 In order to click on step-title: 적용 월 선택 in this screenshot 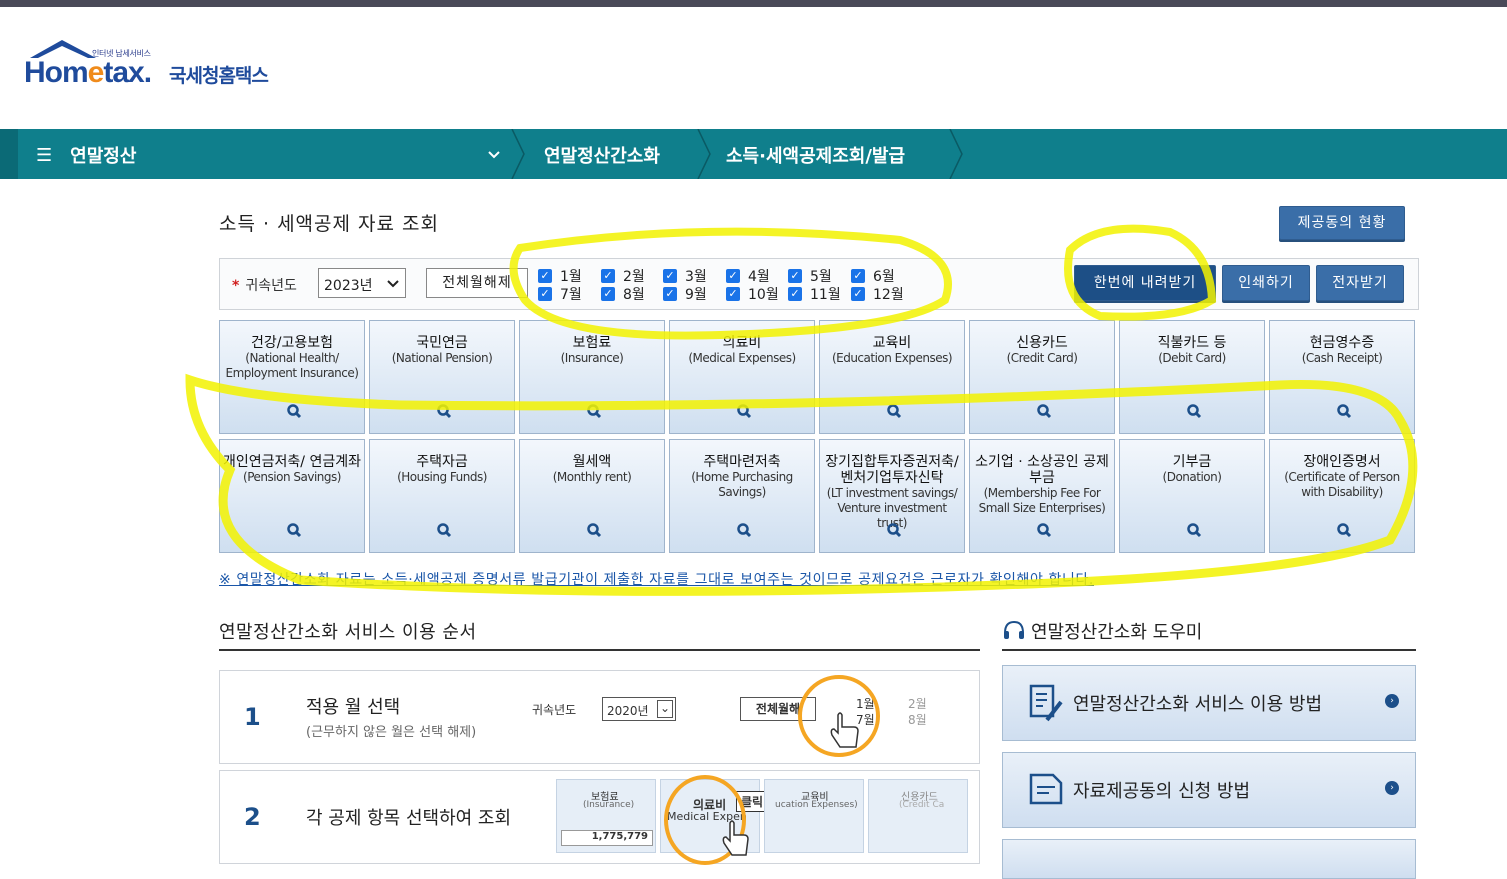, I will do `click(353, 707)`.